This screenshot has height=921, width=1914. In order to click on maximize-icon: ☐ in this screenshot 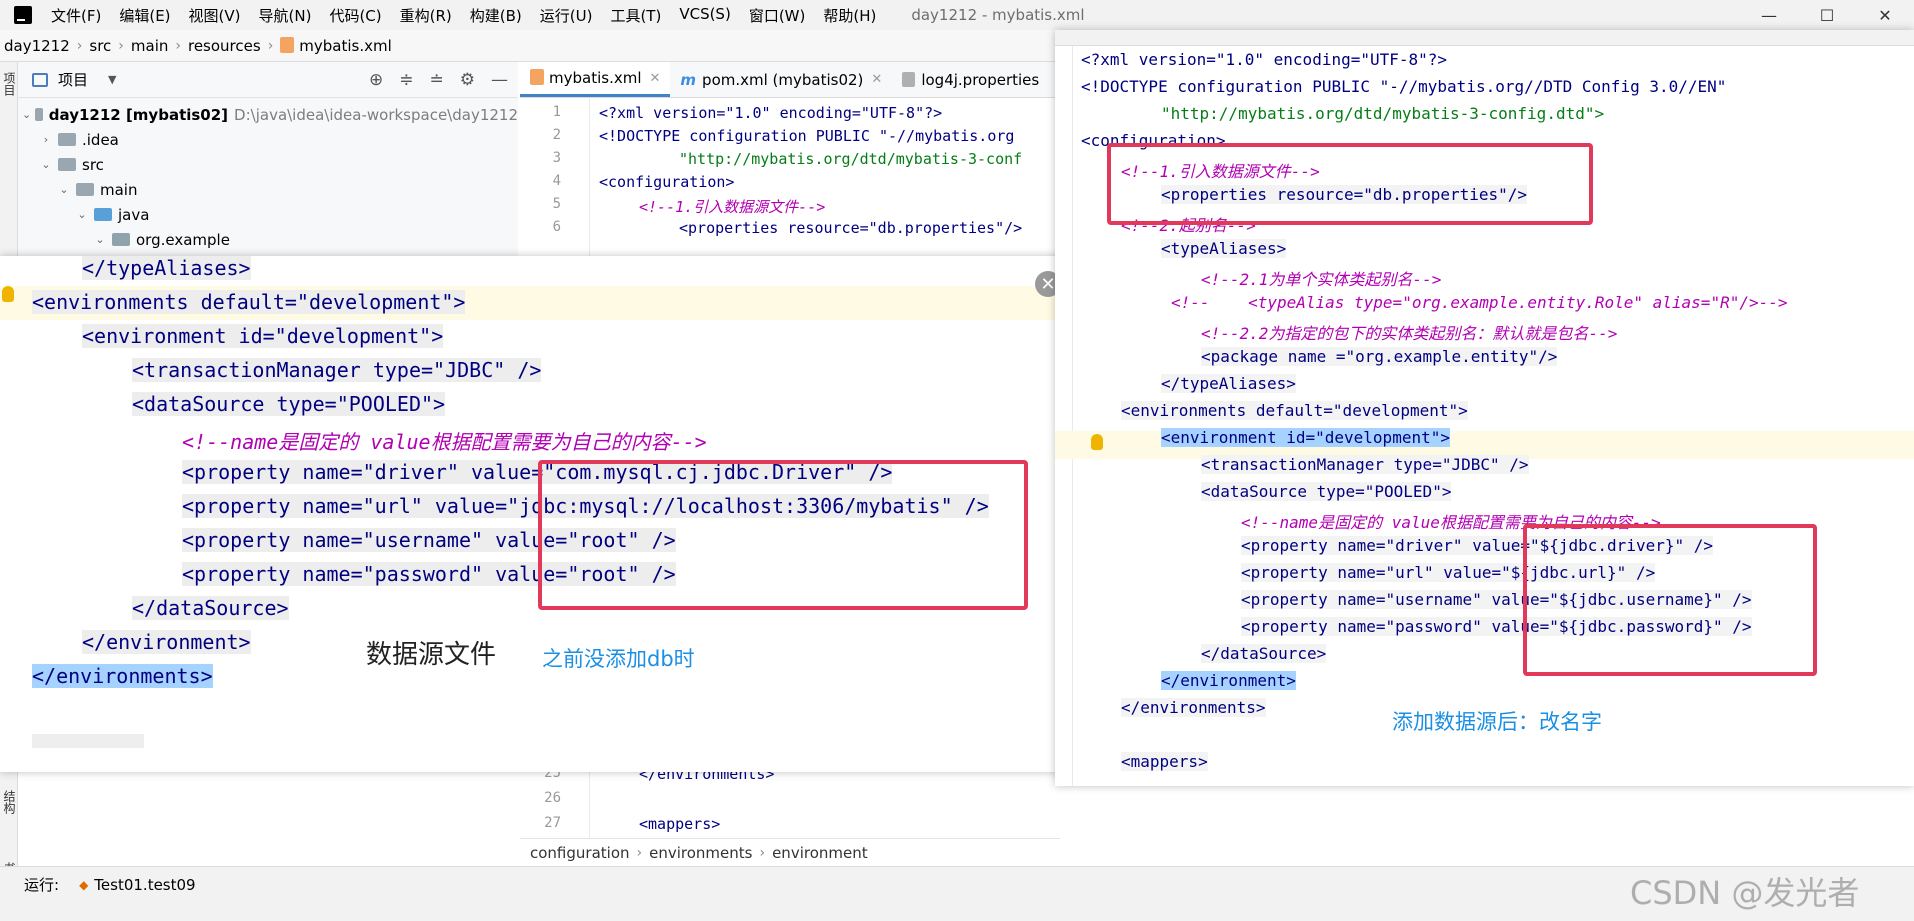, I will do `click(1827, 15)`.